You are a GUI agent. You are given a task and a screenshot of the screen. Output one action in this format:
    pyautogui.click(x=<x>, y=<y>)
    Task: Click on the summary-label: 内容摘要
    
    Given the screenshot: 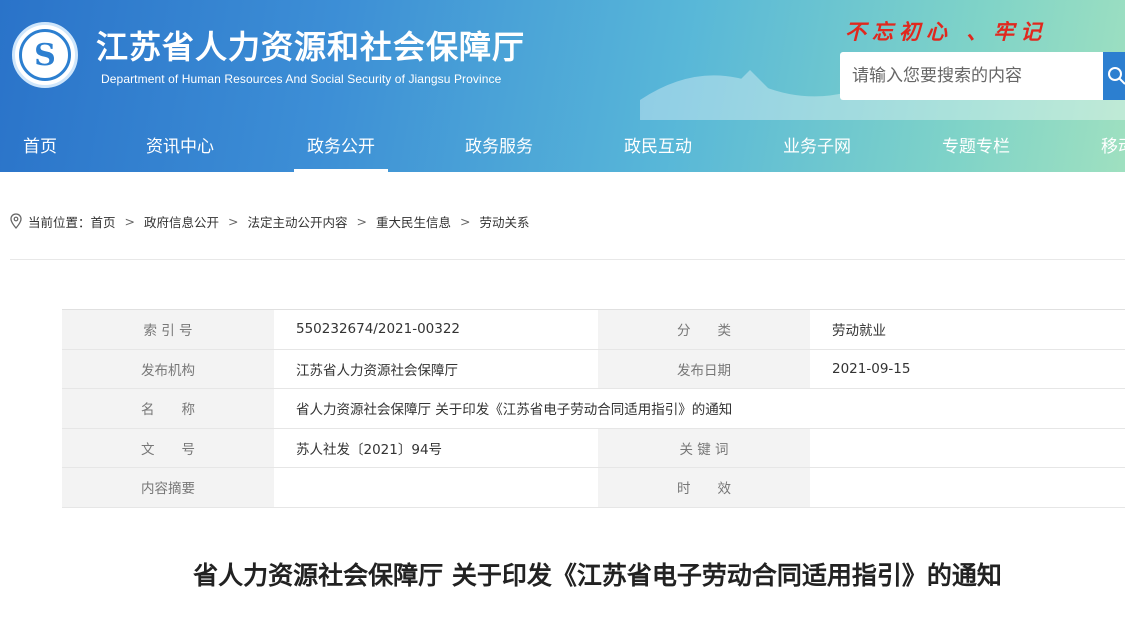 What is the action you would take?
    pyautogui.click(x=168, y=487)
    